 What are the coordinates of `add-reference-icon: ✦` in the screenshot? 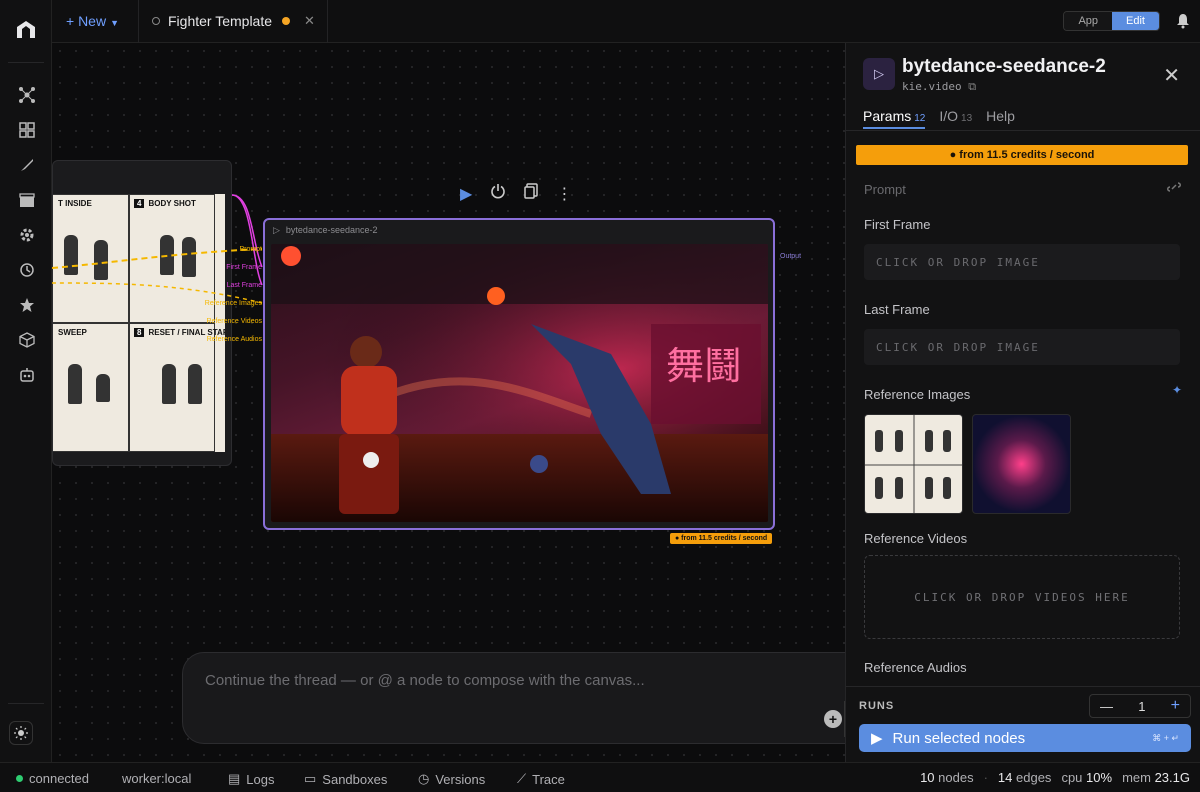 It's located at (1177, 390).